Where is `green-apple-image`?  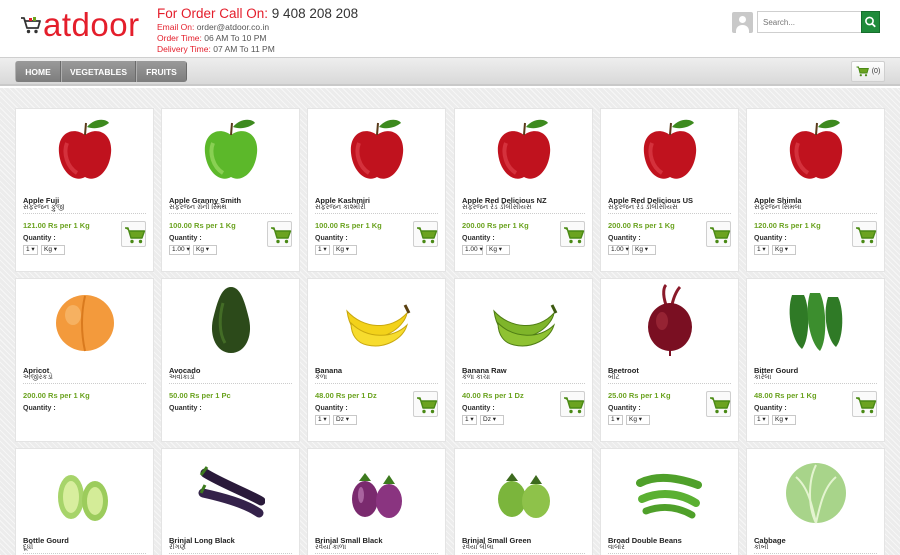 green-apple-image is located at coordinates (231, 150).